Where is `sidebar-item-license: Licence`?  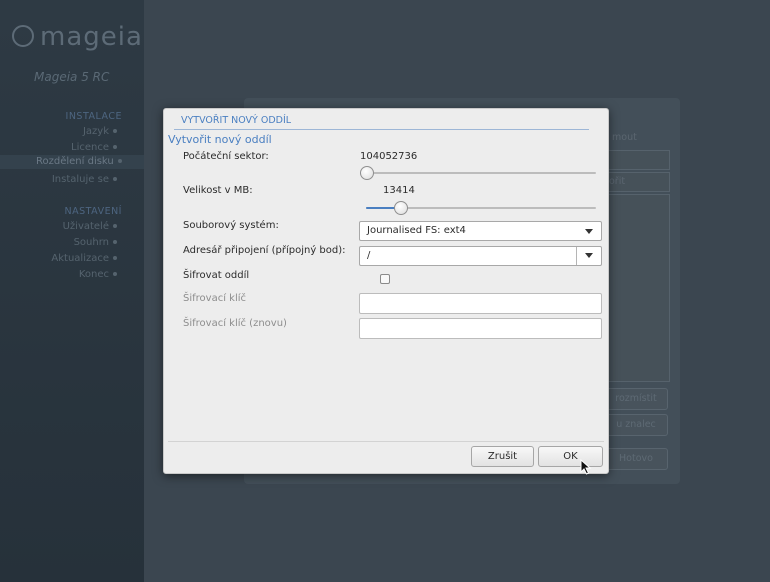 sidebar-item-license: Licence is located at coordinates (58, 147).